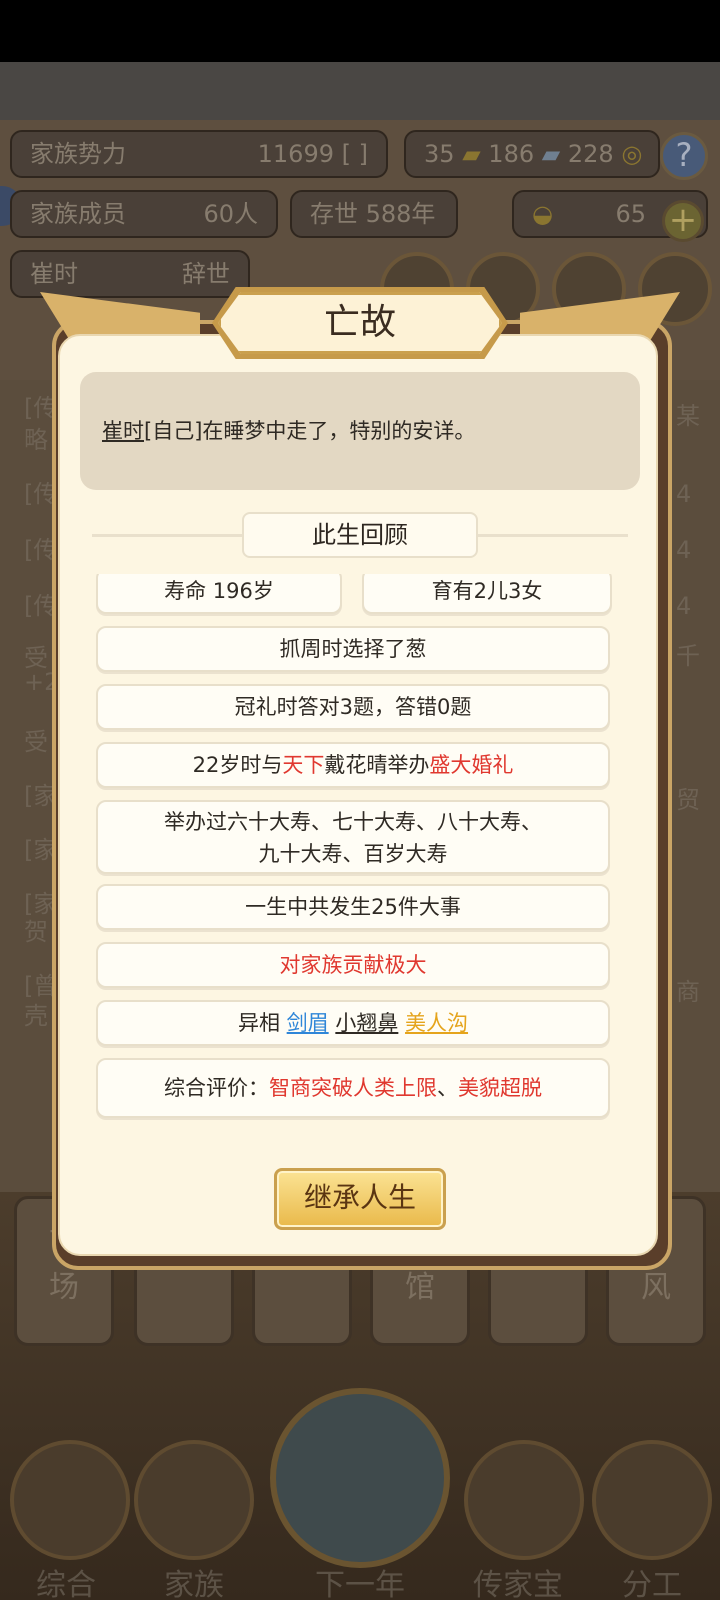 The width and height of the screenshot is (720, 1600). What do you see at coordinates (542, 214) in the screenshot?
I see `ingot-icon: ◒` at bounding box center [542, 214].